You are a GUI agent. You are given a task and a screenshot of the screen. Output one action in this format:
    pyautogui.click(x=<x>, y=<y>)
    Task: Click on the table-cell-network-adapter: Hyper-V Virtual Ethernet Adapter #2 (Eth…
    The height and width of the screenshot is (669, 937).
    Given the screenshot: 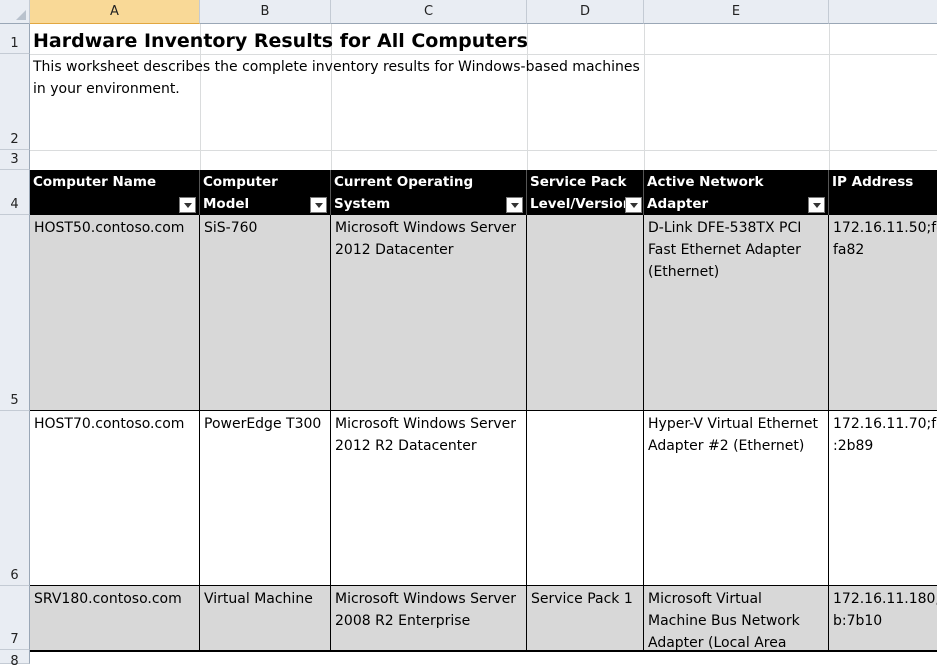 What is the action you would take?
    pyautogui.click(x=736, y=498)
    